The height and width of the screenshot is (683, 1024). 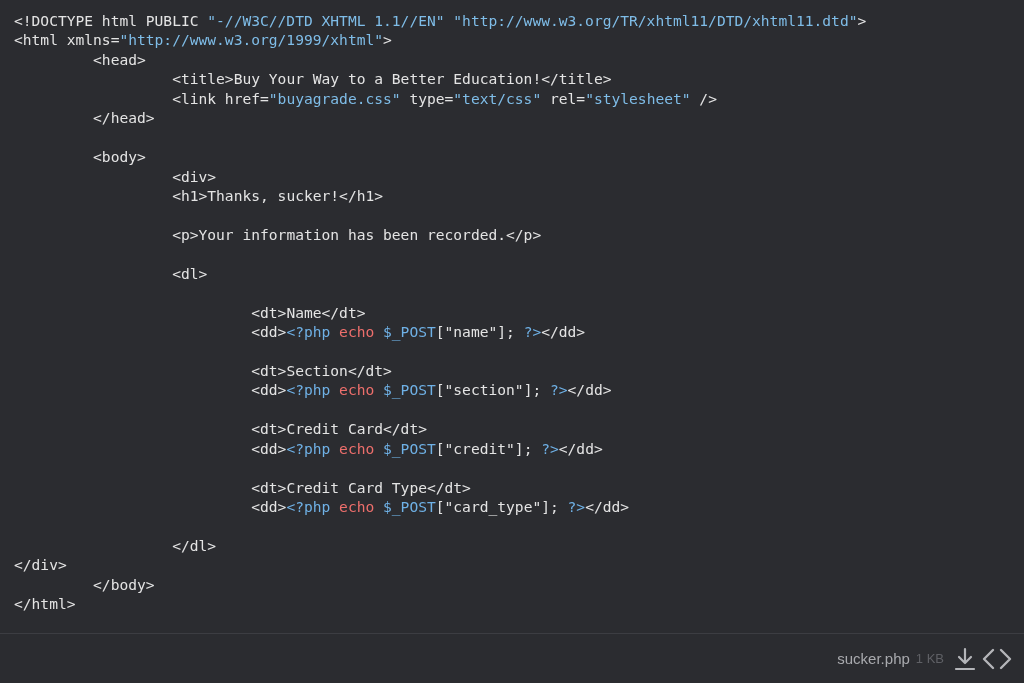 I want to click on code-line: <dd><?php echo $_POST["card_type"]; ?></dd>, so click(x=440, y=506).